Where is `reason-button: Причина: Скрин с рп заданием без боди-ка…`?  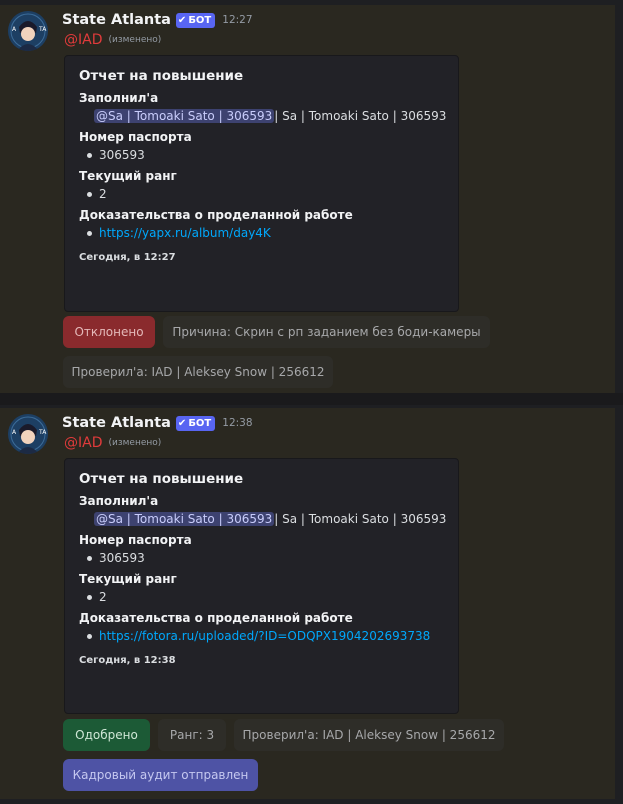 reason-button: Причина: Скрин с рп заданием без боди-ка… is located at coordinates (326, 332).